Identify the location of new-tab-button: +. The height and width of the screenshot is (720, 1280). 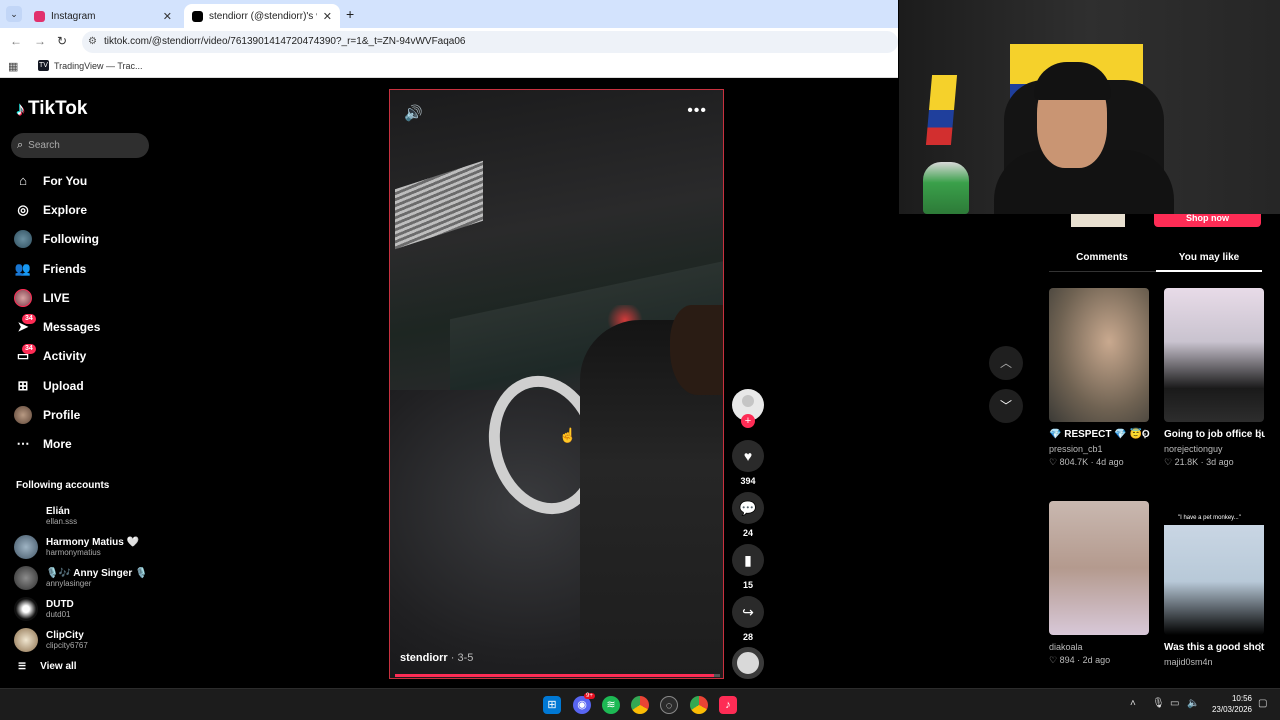
(350, 14).